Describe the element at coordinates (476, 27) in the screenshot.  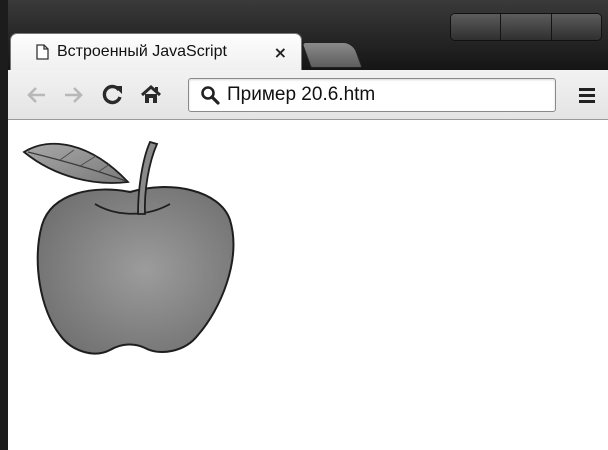
I see `minimize-button` at that location.